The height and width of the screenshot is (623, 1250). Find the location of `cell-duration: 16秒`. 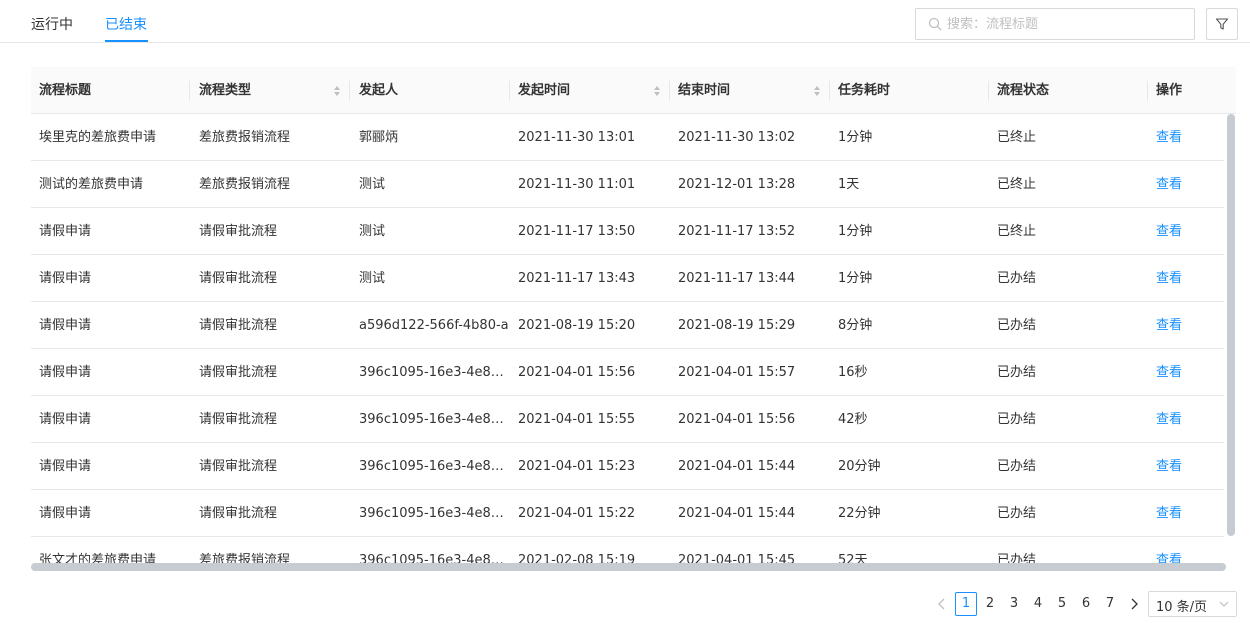

cell-duration: 16秒 is located at coordinates (853, 372).